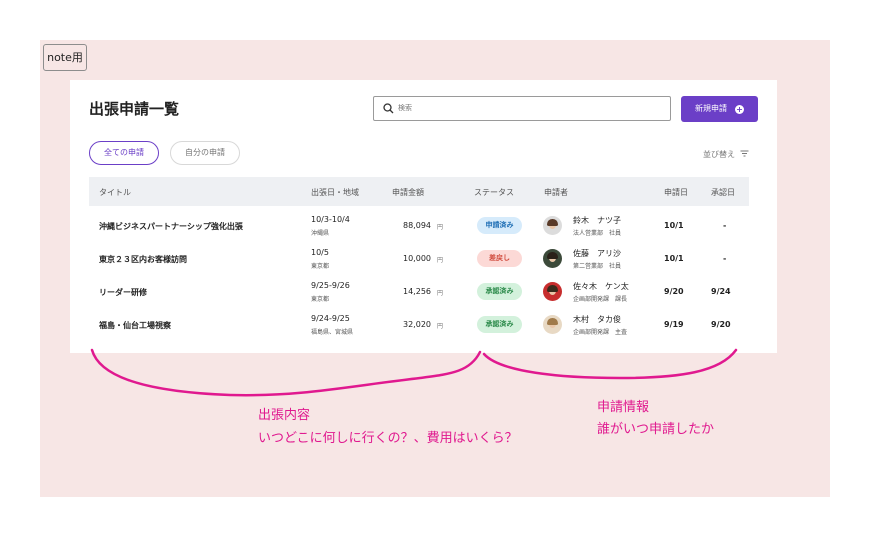 This screenshot has width=871, height=538. I want to click on annotation-right-text: 誰がいつ申請したか, so click(656, 429).